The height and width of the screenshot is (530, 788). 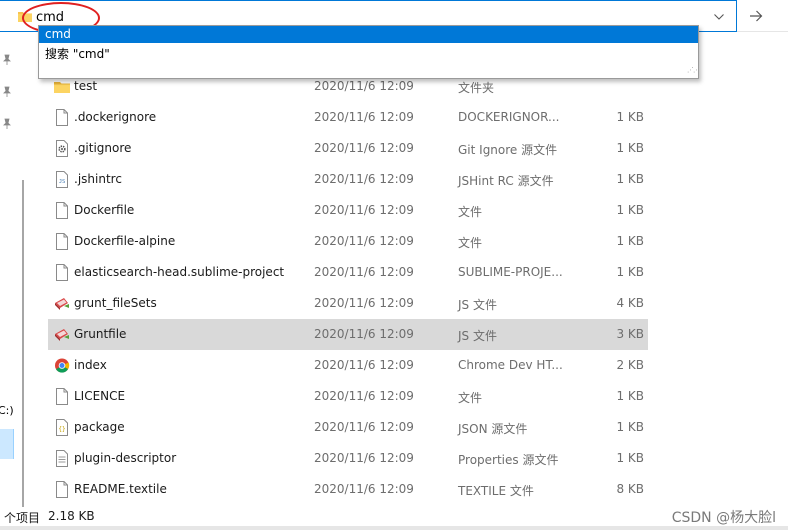 I want to click on file-name: elasticsearch-head.sublime-project, so click(x=179, y=272).